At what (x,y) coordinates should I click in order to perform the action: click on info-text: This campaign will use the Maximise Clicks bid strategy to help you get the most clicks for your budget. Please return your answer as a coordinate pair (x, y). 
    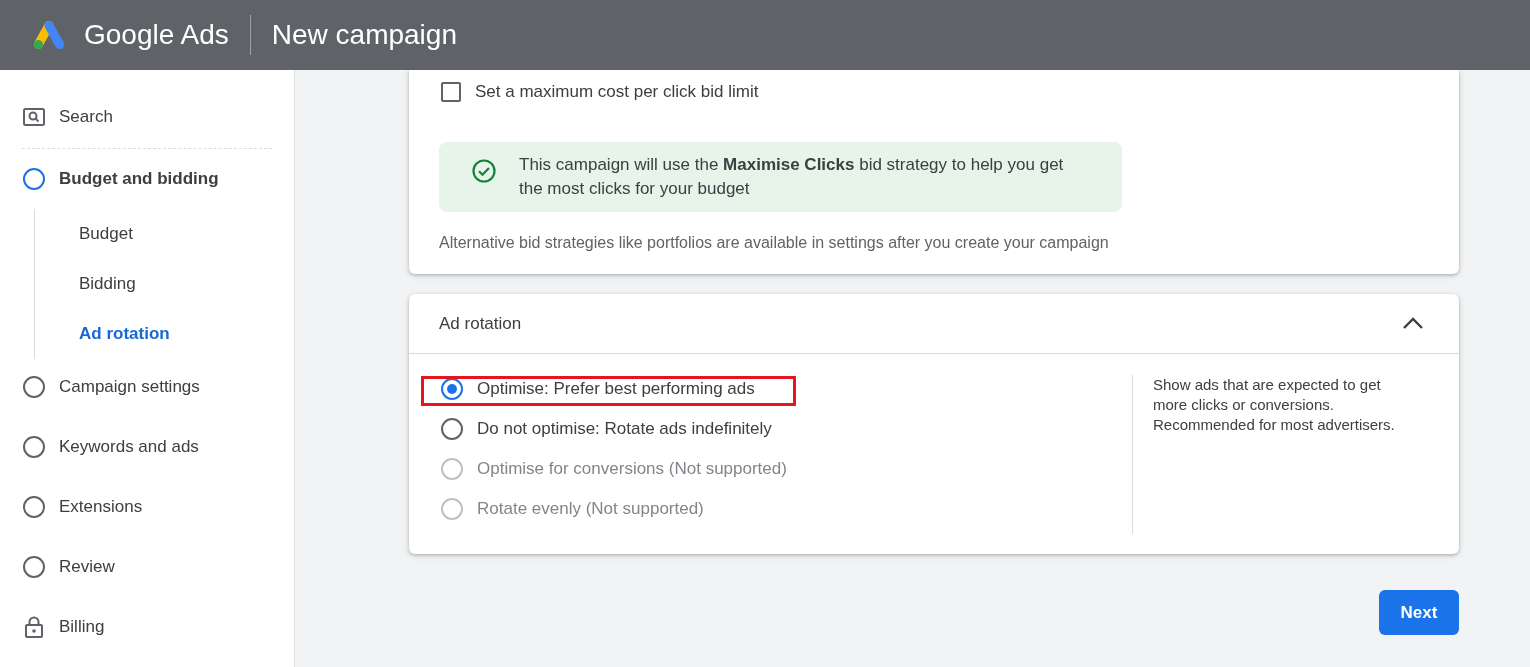
    Looking at the image, I should click on (792, 177).